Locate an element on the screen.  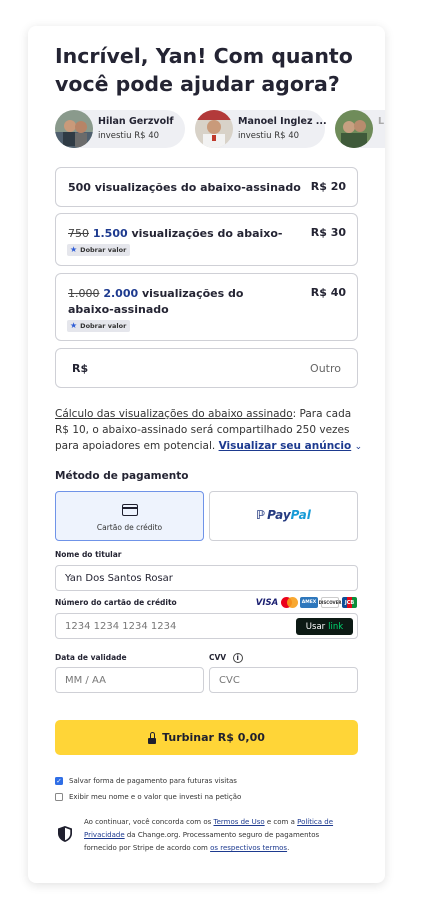
cvv-label-wrap: CVV i is located at coordinates (226, 658).